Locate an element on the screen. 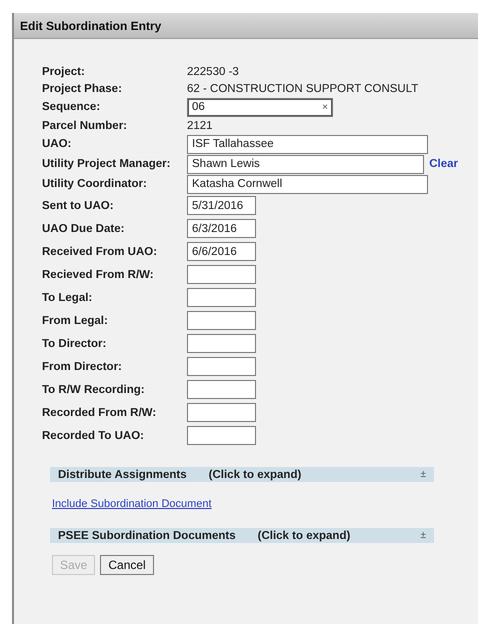 The image size is (478, 624). field-label: Recieved From R/W: is located at coordinates (98, 274).